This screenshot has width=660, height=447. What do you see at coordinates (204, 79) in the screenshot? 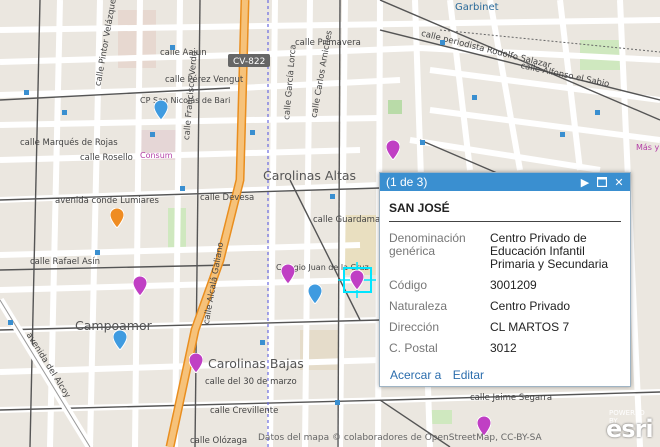
I see `street-label: calle Pérez Vengut` at bounding box center [204, 79].